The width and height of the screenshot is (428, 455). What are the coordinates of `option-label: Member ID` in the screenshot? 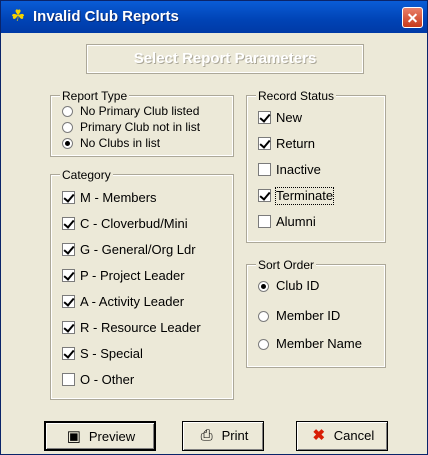 It's located at (308, 315).